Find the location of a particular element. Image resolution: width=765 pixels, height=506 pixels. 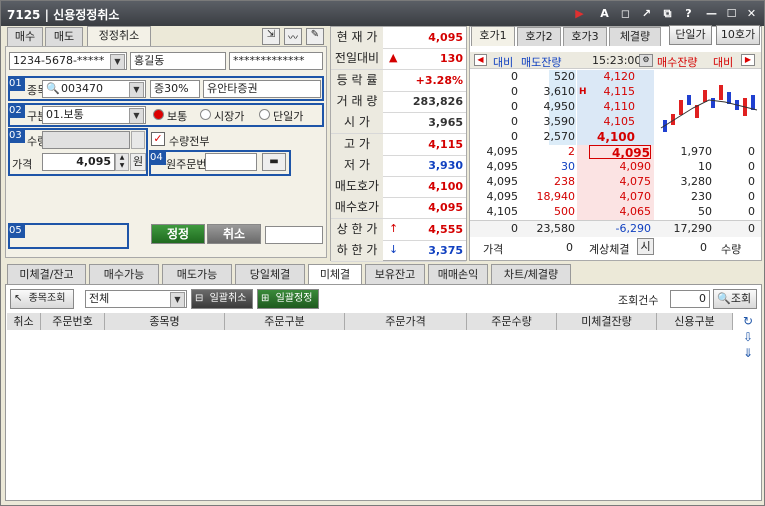

bottom-tab: 매매손익 is located at coordinates (458, 274).